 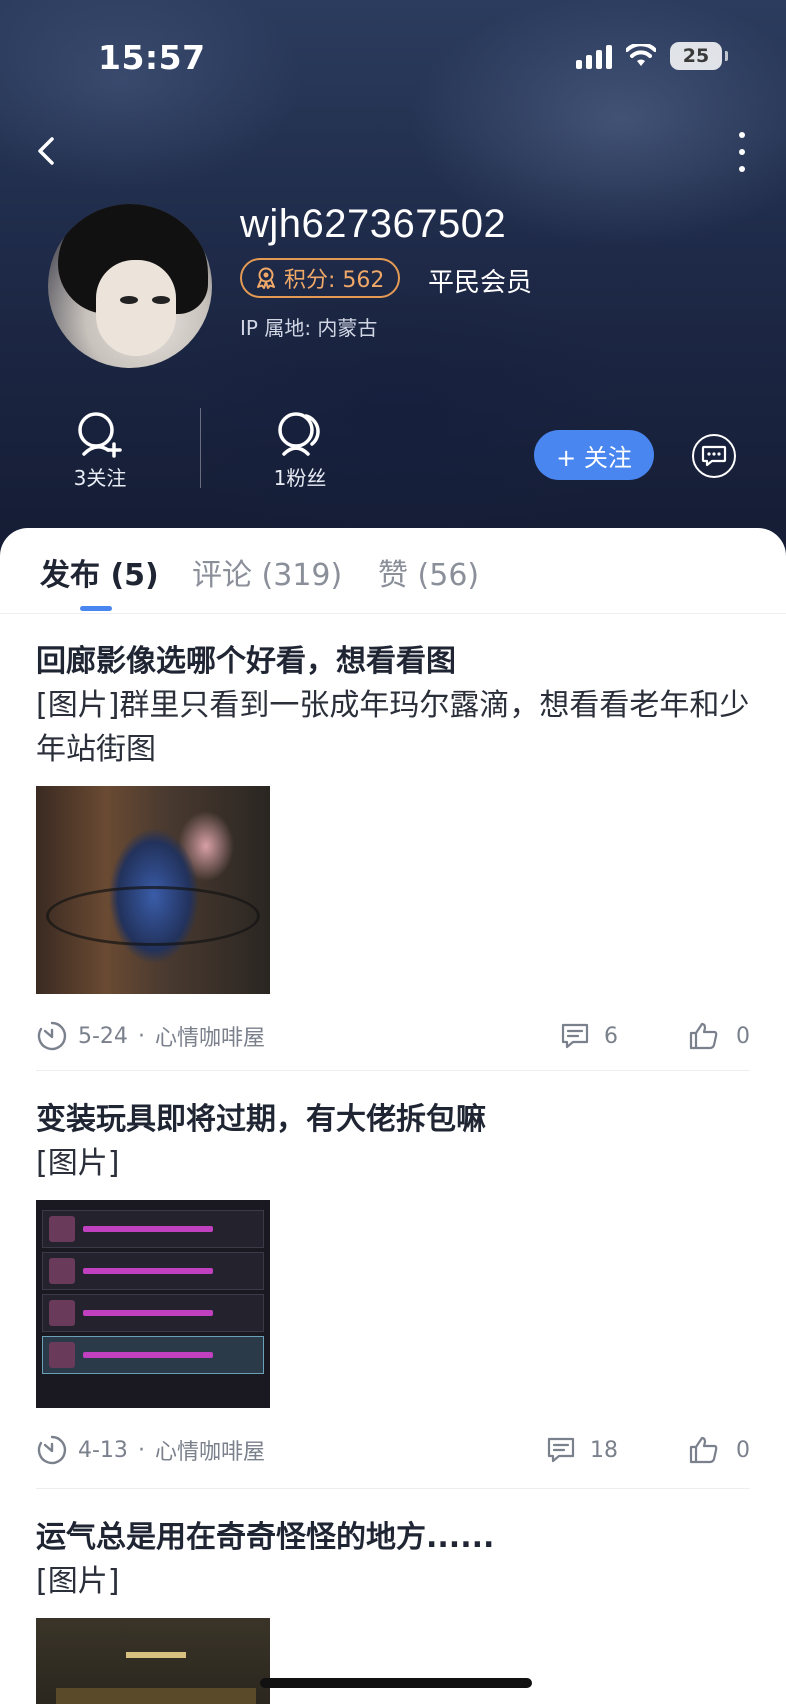 What do you see at coordinates (99, 572) in the screenshot?
I see `tab-posts: 发布 (5)` at bounding box center [99, 572].